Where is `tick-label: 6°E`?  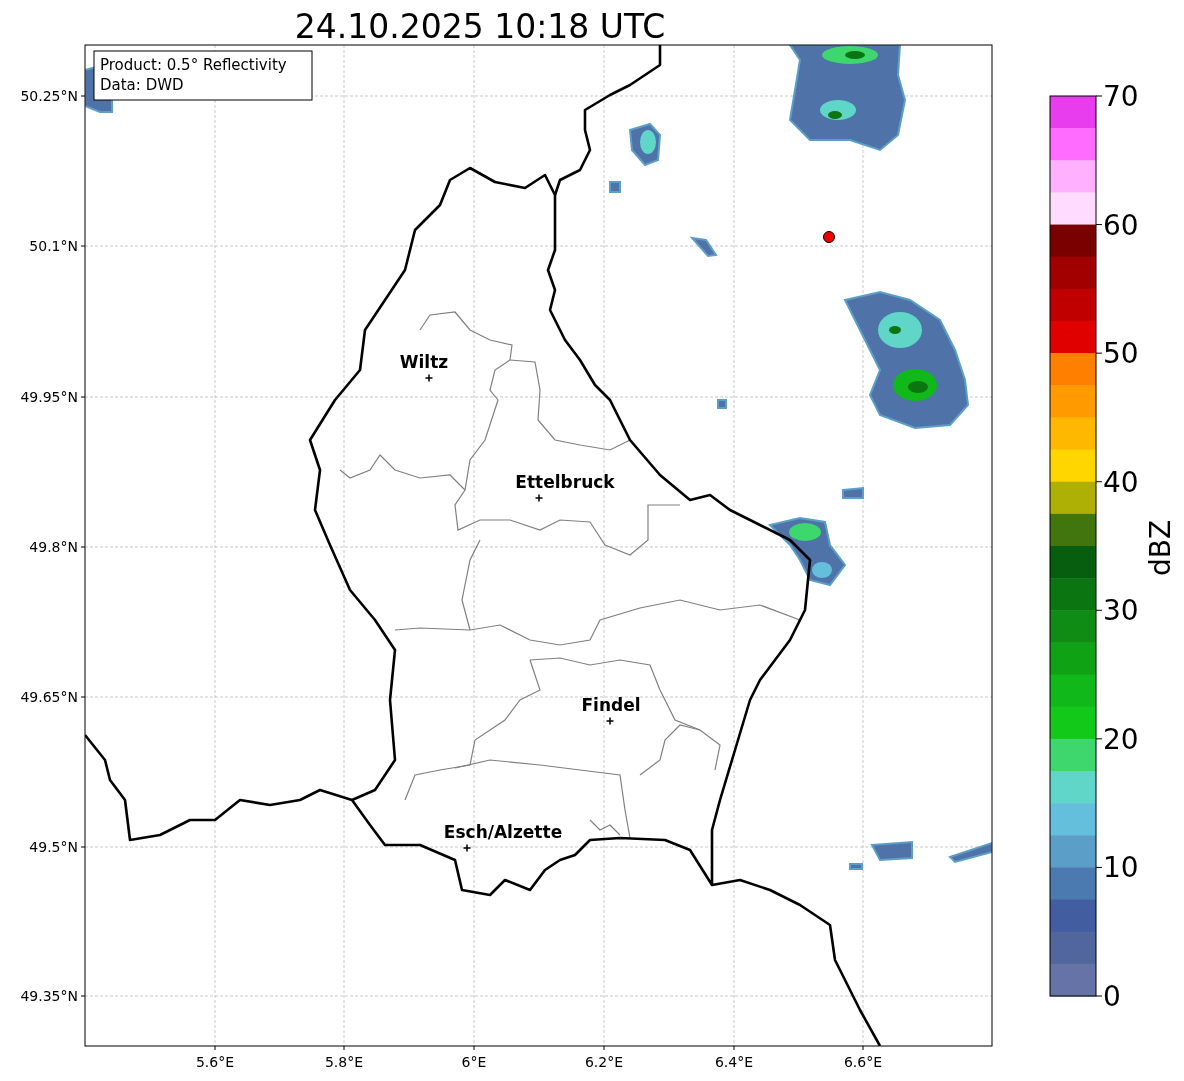 tick-label: 6°E is located at coordinates (474, 1062).